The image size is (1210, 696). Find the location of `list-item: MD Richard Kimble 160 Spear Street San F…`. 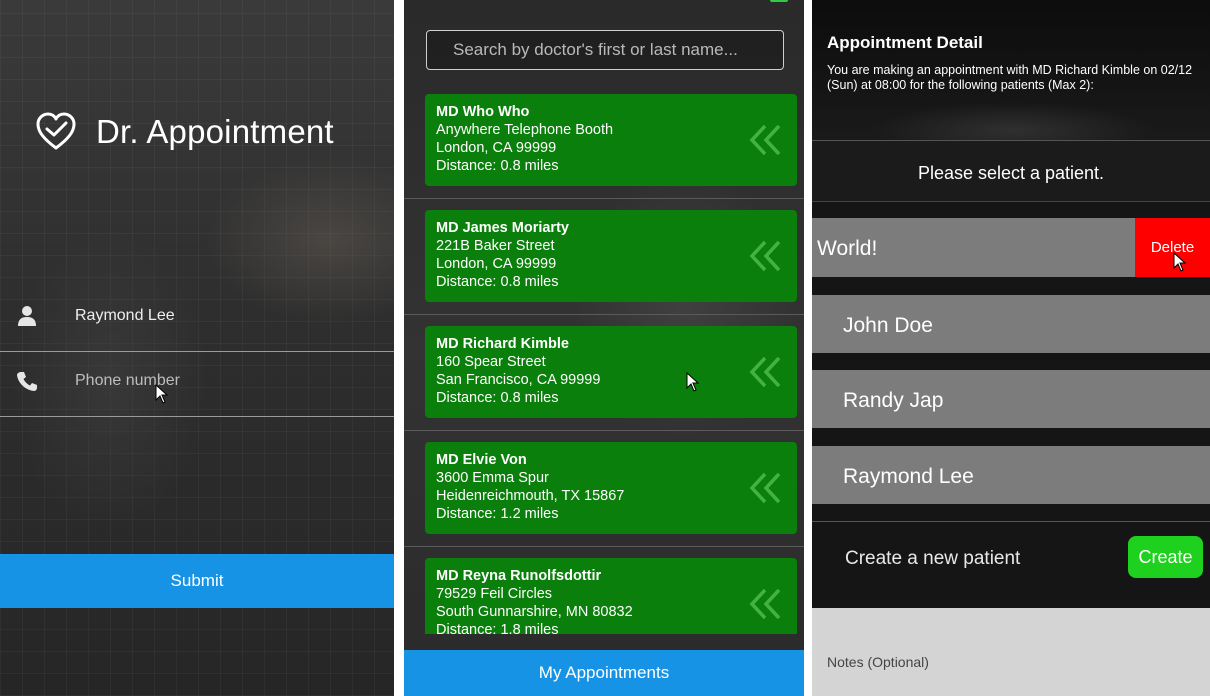

list-item: MD Richard Kimble 160 Spear Street San F… is located at coordinates (604, 372).